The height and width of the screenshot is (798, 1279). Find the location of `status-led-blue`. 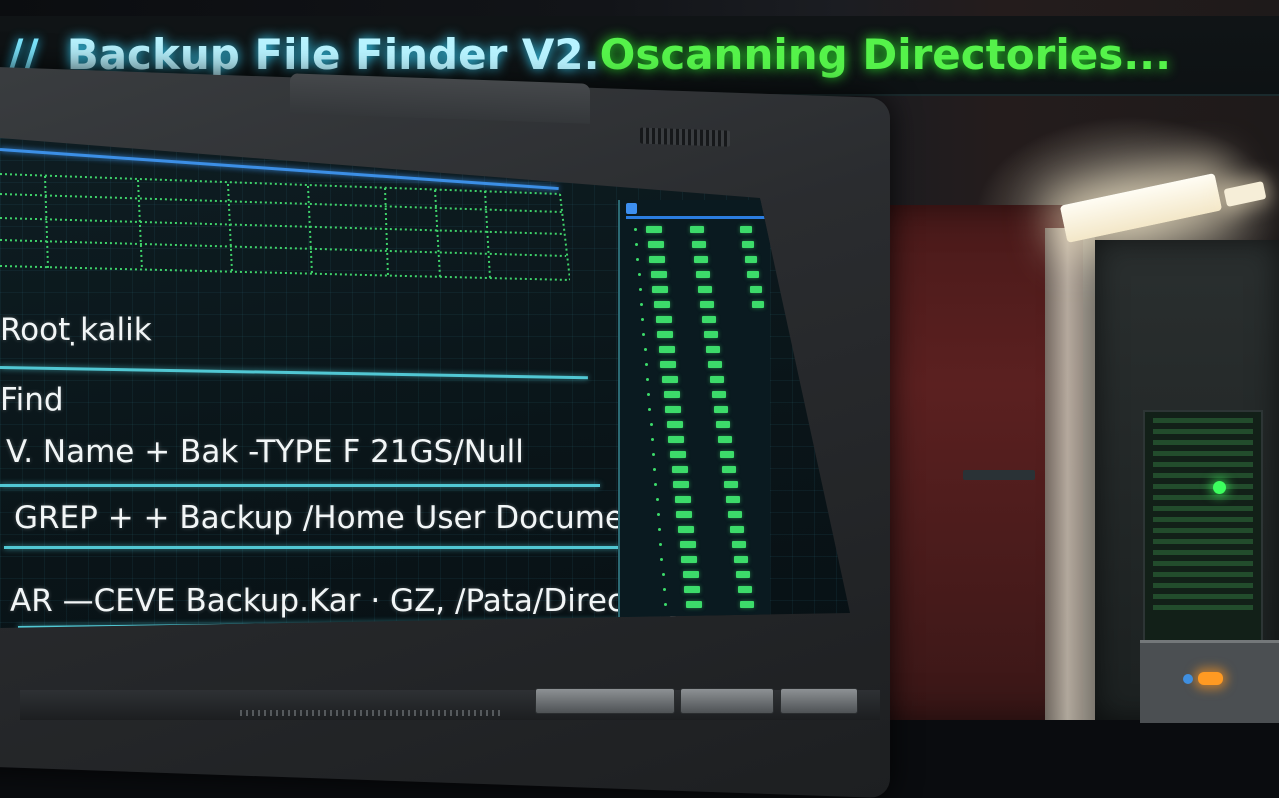

status-led-blue is located at coordinates (1188, 679).